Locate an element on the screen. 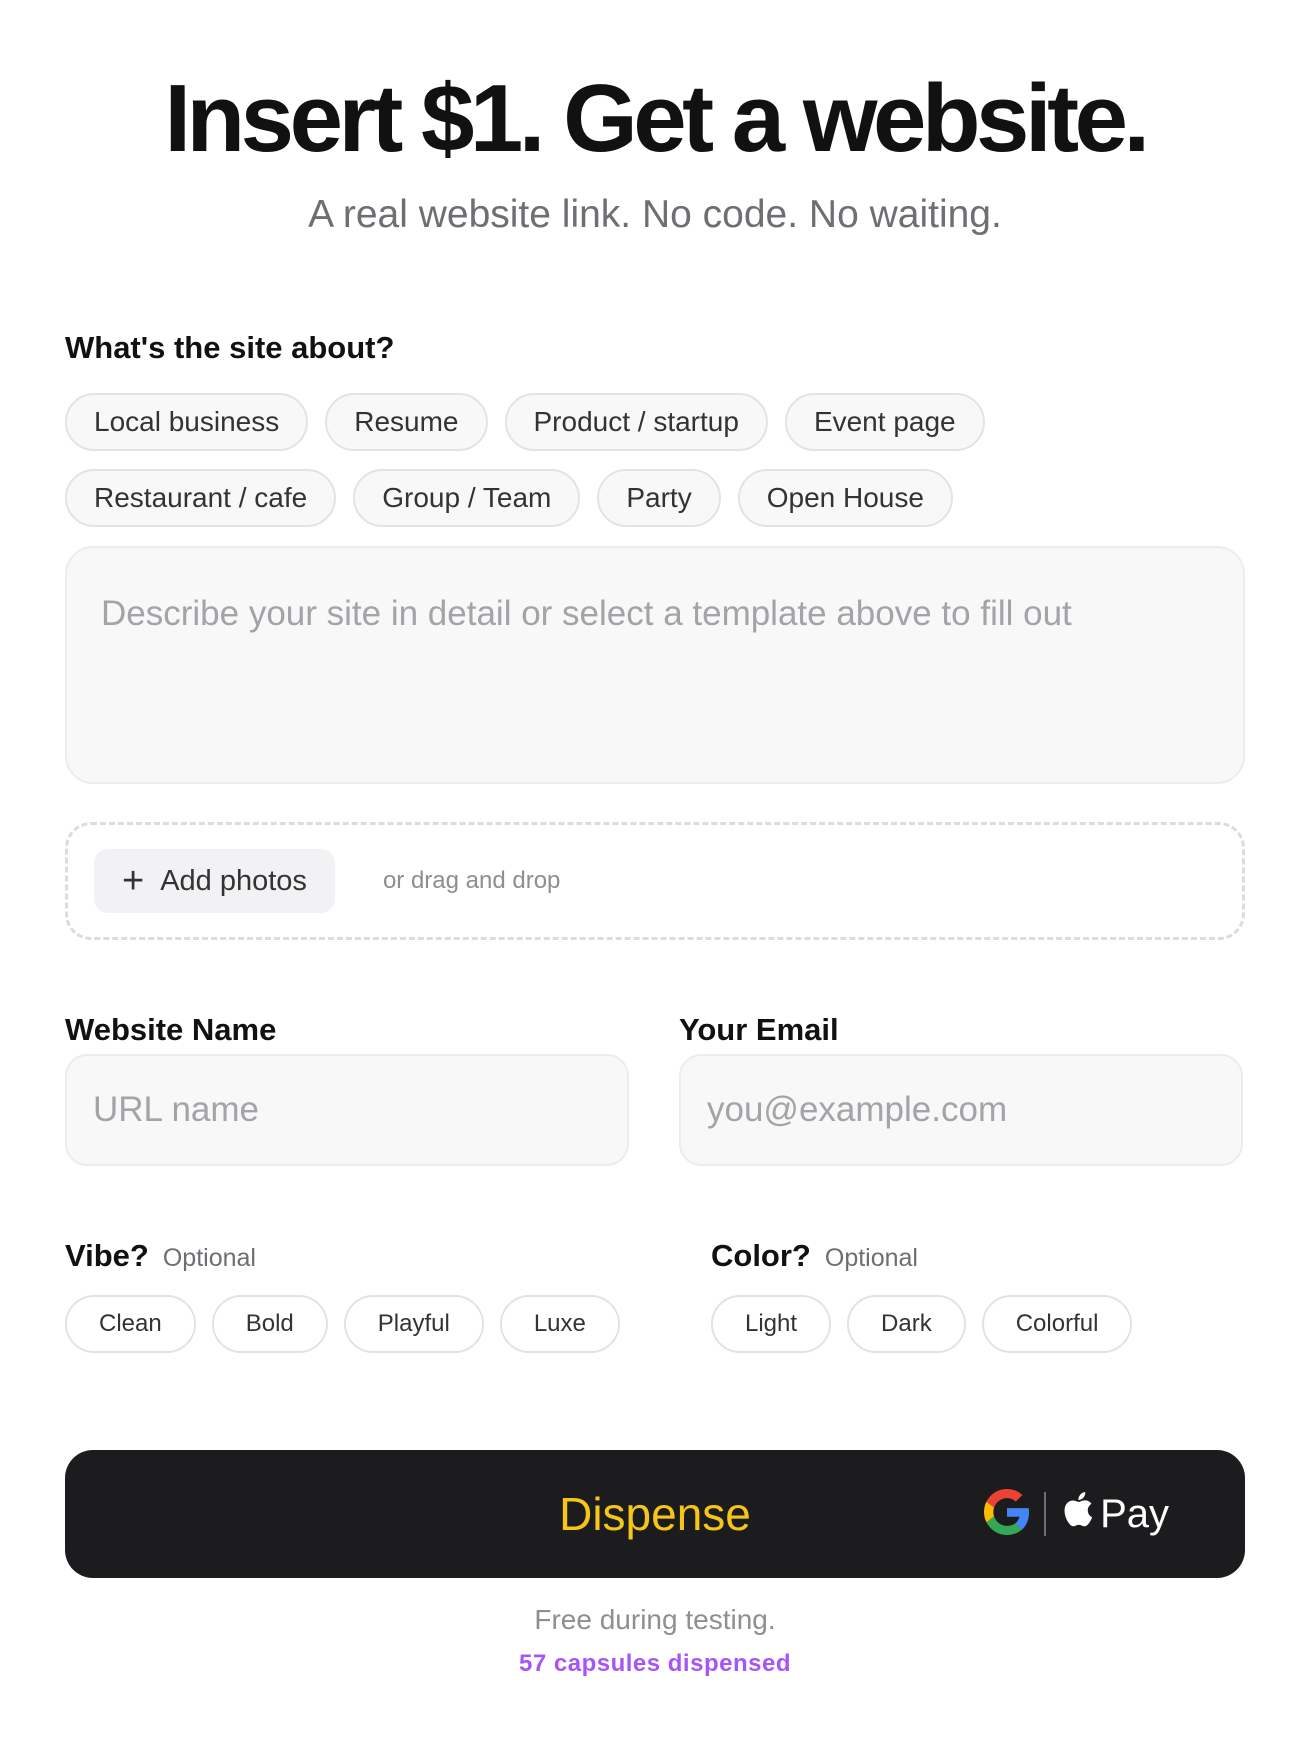  template-chip-local-business: Local business is located at coordinates (187, 422).